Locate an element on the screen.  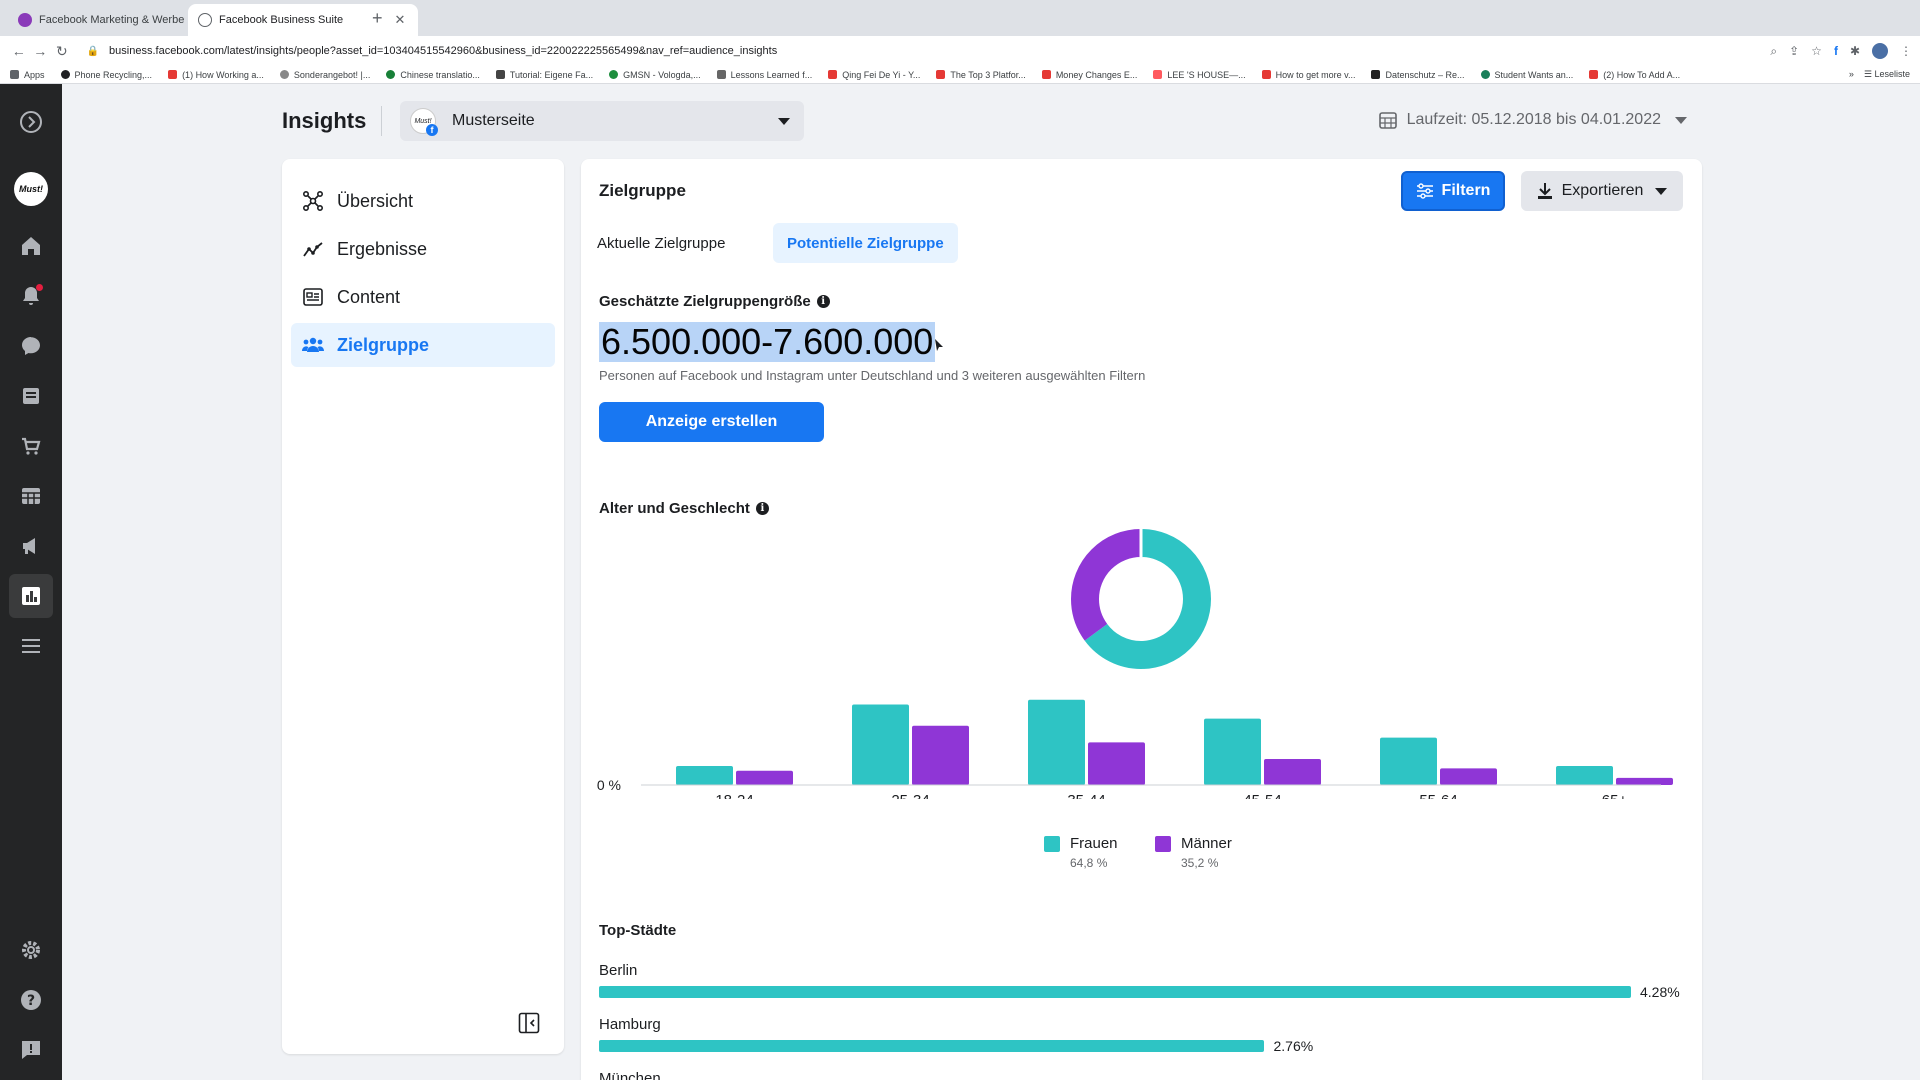
create-ad-button: Anzeige erstellen is located at coordinates (711, 422).